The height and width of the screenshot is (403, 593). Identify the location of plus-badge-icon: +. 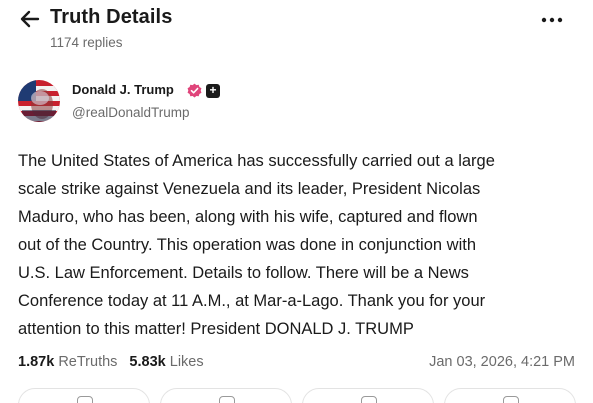
(213, 91).